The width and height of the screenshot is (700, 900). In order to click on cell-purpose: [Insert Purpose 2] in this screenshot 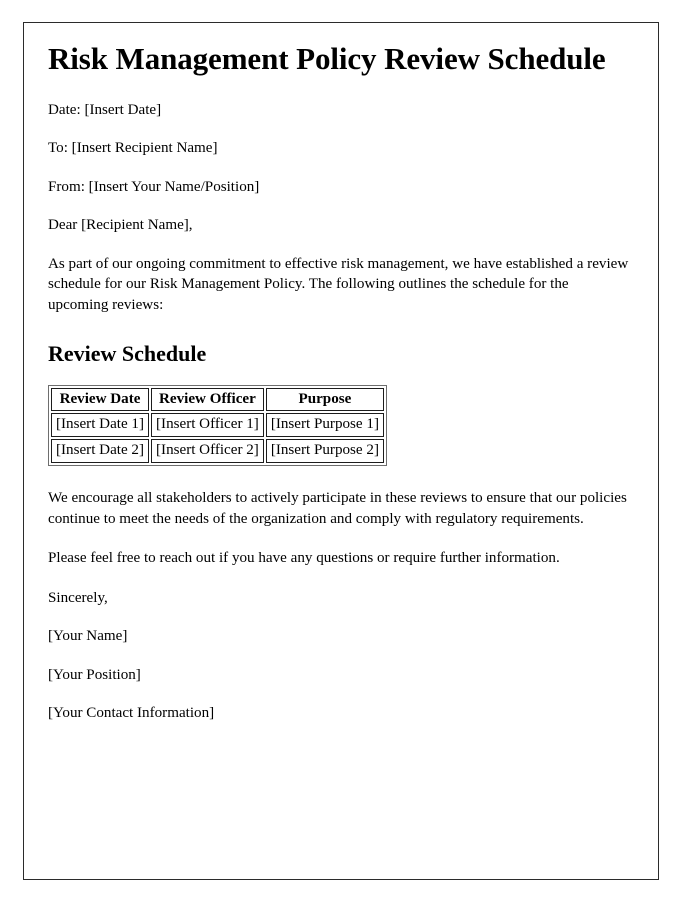, I will do `click(324, 451)`.